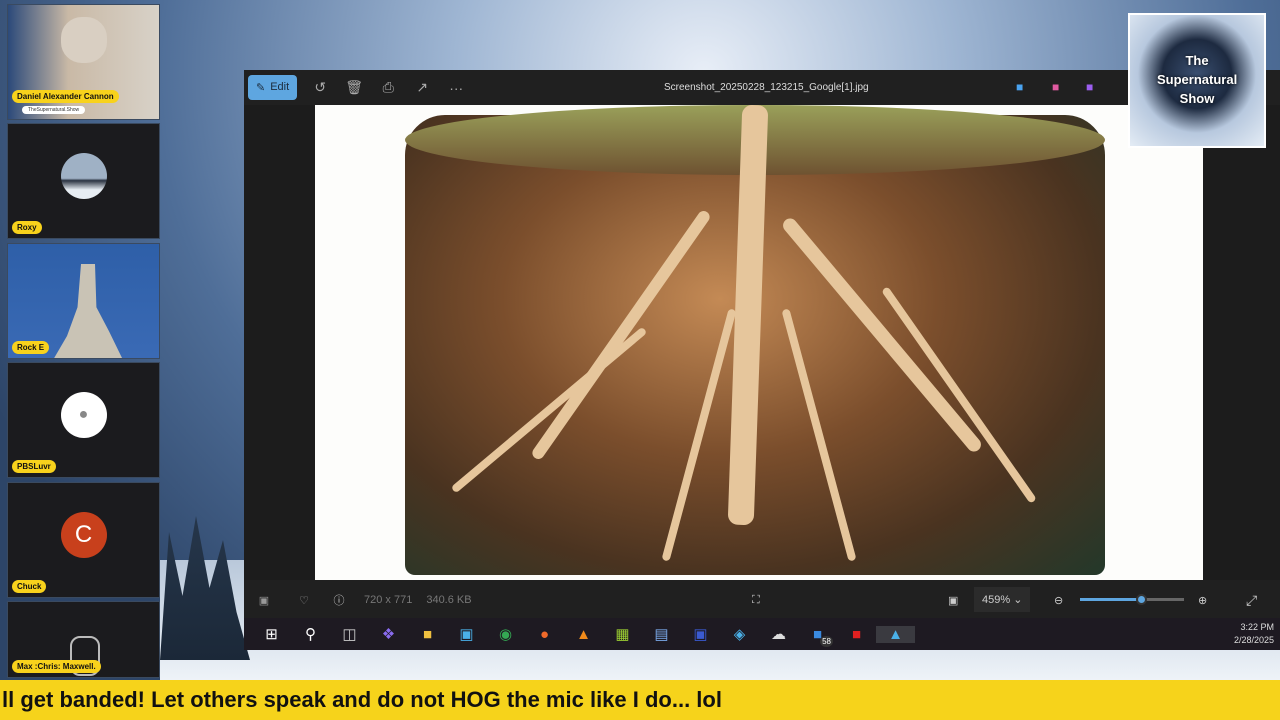  Describe the element at coordinates (88, 311) in the screenshot. I see `rock-image` at that location.